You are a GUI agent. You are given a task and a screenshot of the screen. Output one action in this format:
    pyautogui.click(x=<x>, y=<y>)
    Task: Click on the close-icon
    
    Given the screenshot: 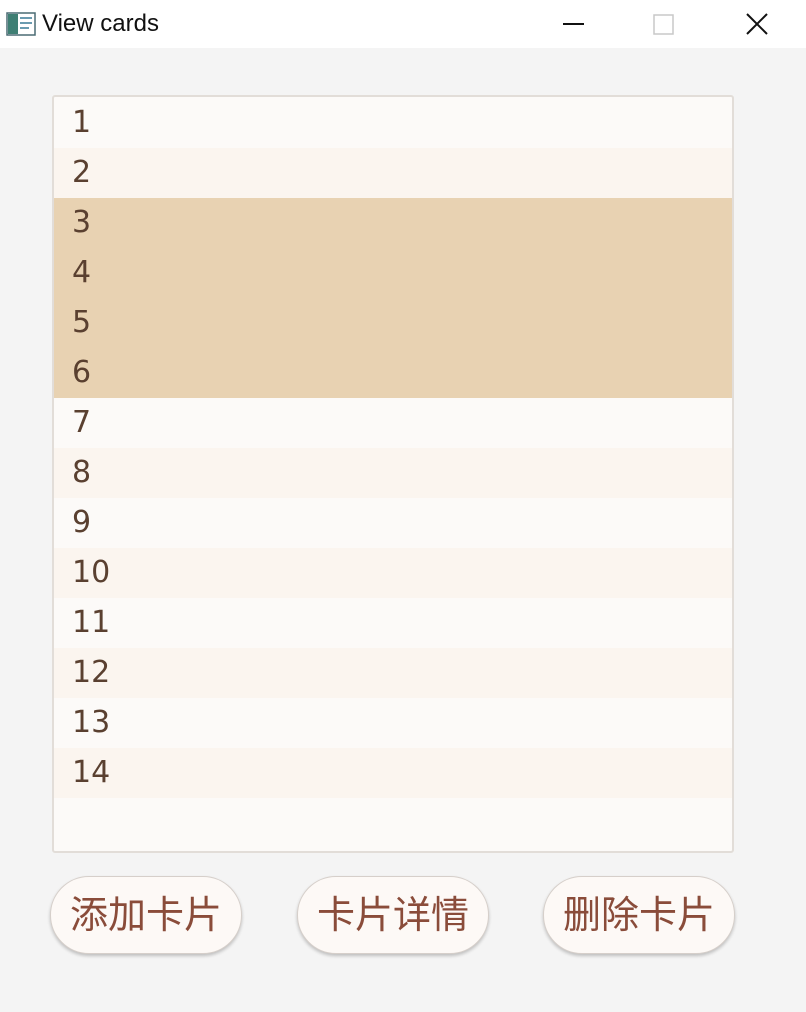 What is the action you would take?
    pyautogui.click(x=757, y=24)
    